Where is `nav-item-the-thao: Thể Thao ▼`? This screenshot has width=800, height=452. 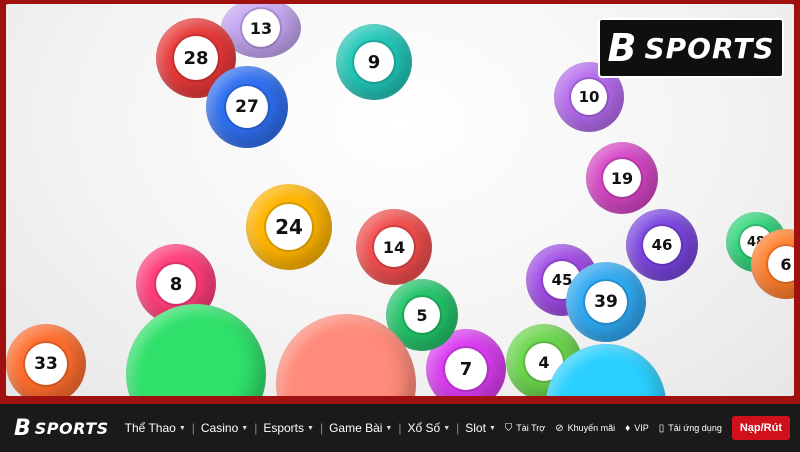
nav-item-the-thao: Thể Thao ▼ is located at coordinates (155, 428).